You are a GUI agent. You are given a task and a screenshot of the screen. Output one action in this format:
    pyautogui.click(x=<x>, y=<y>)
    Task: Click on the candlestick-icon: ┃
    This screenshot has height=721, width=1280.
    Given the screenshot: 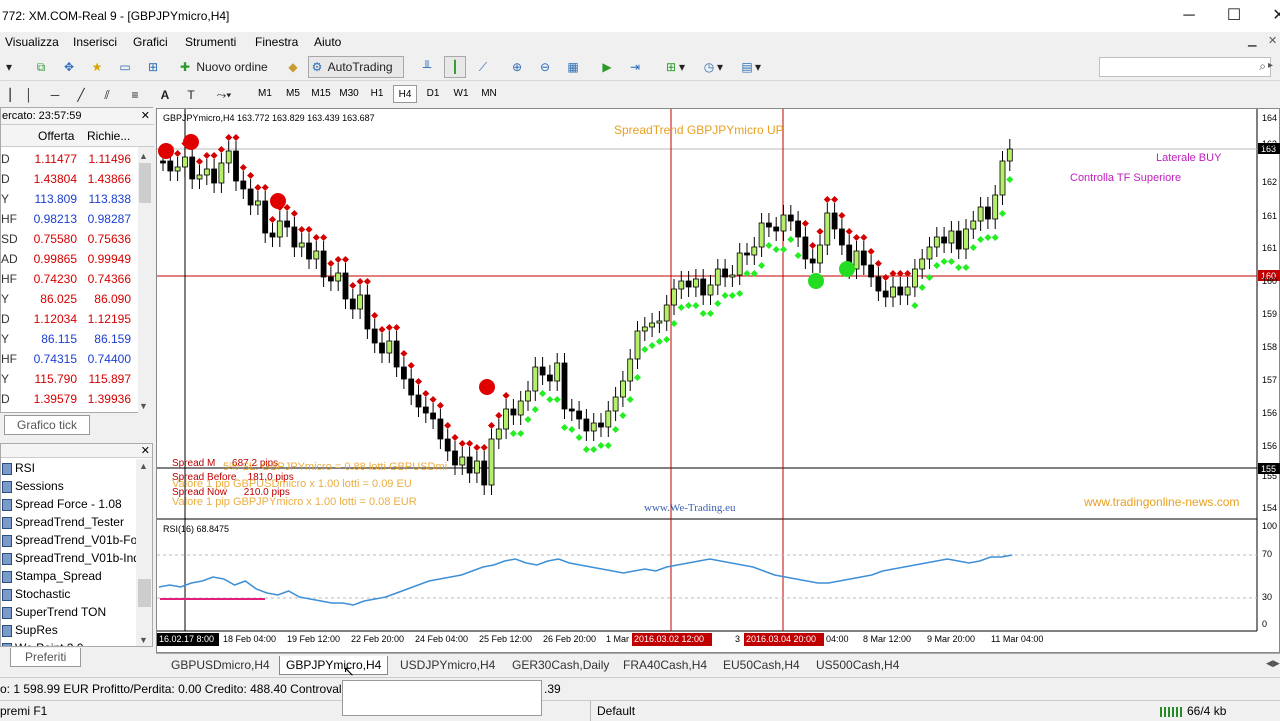 What is the action you would take?
    pyautogui.click(x=455, y=67)
    